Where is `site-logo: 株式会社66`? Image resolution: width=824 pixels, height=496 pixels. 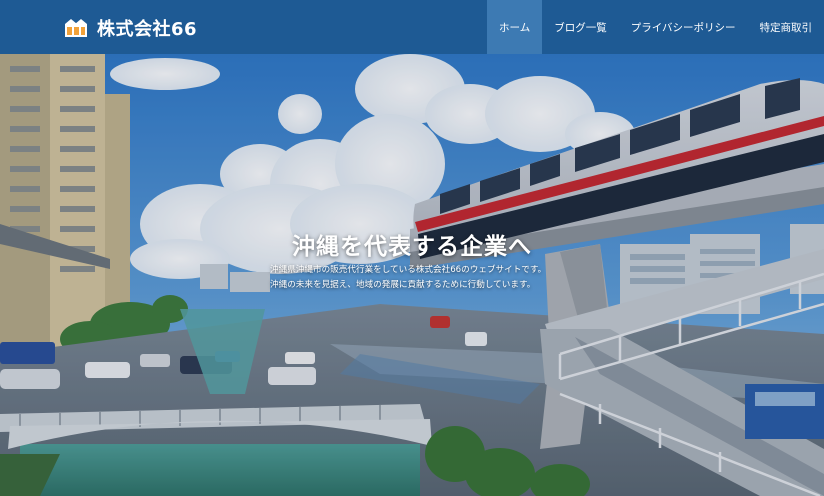 site-logo: 株式会社66 is located at coordinates (130, 28).